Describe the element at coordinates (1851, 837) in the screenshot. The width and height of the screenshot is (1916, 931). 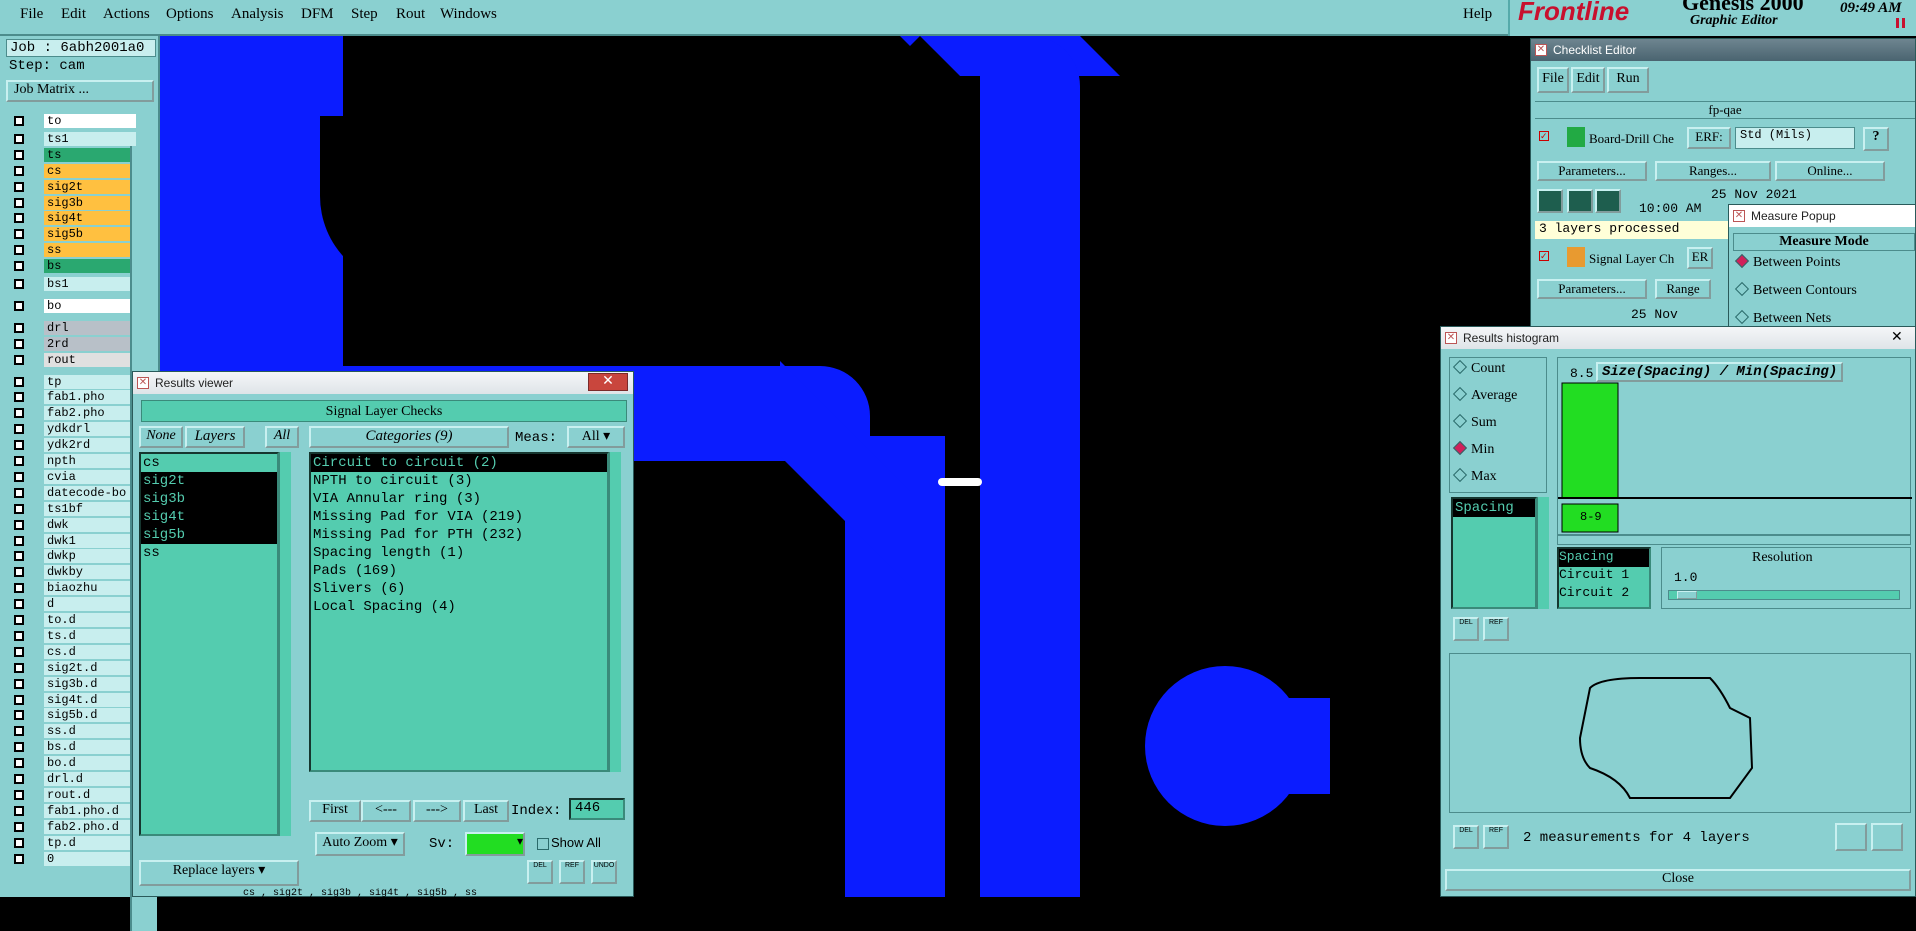
I see `zoom-icon` at that location.